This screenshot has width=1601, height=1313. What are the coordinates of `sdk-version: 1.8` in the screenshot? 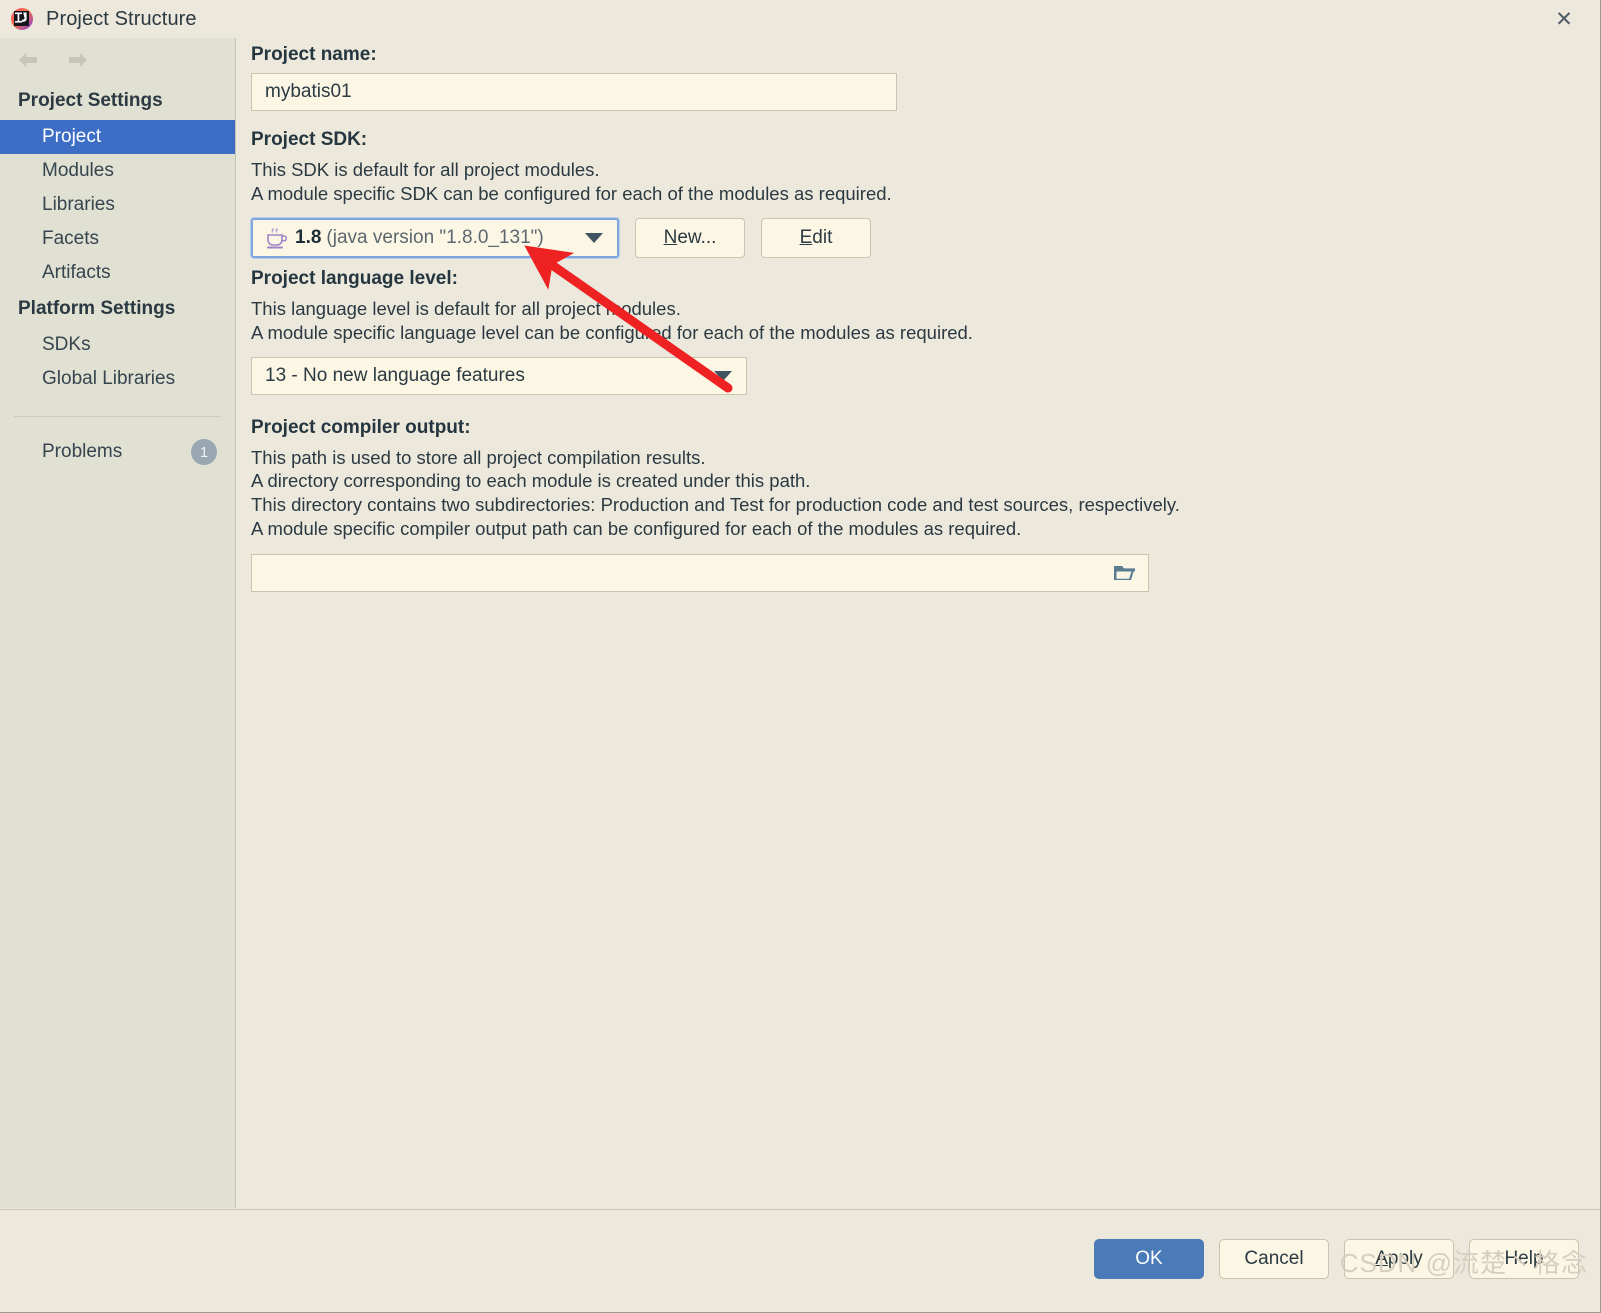 It's located at (308, 238).